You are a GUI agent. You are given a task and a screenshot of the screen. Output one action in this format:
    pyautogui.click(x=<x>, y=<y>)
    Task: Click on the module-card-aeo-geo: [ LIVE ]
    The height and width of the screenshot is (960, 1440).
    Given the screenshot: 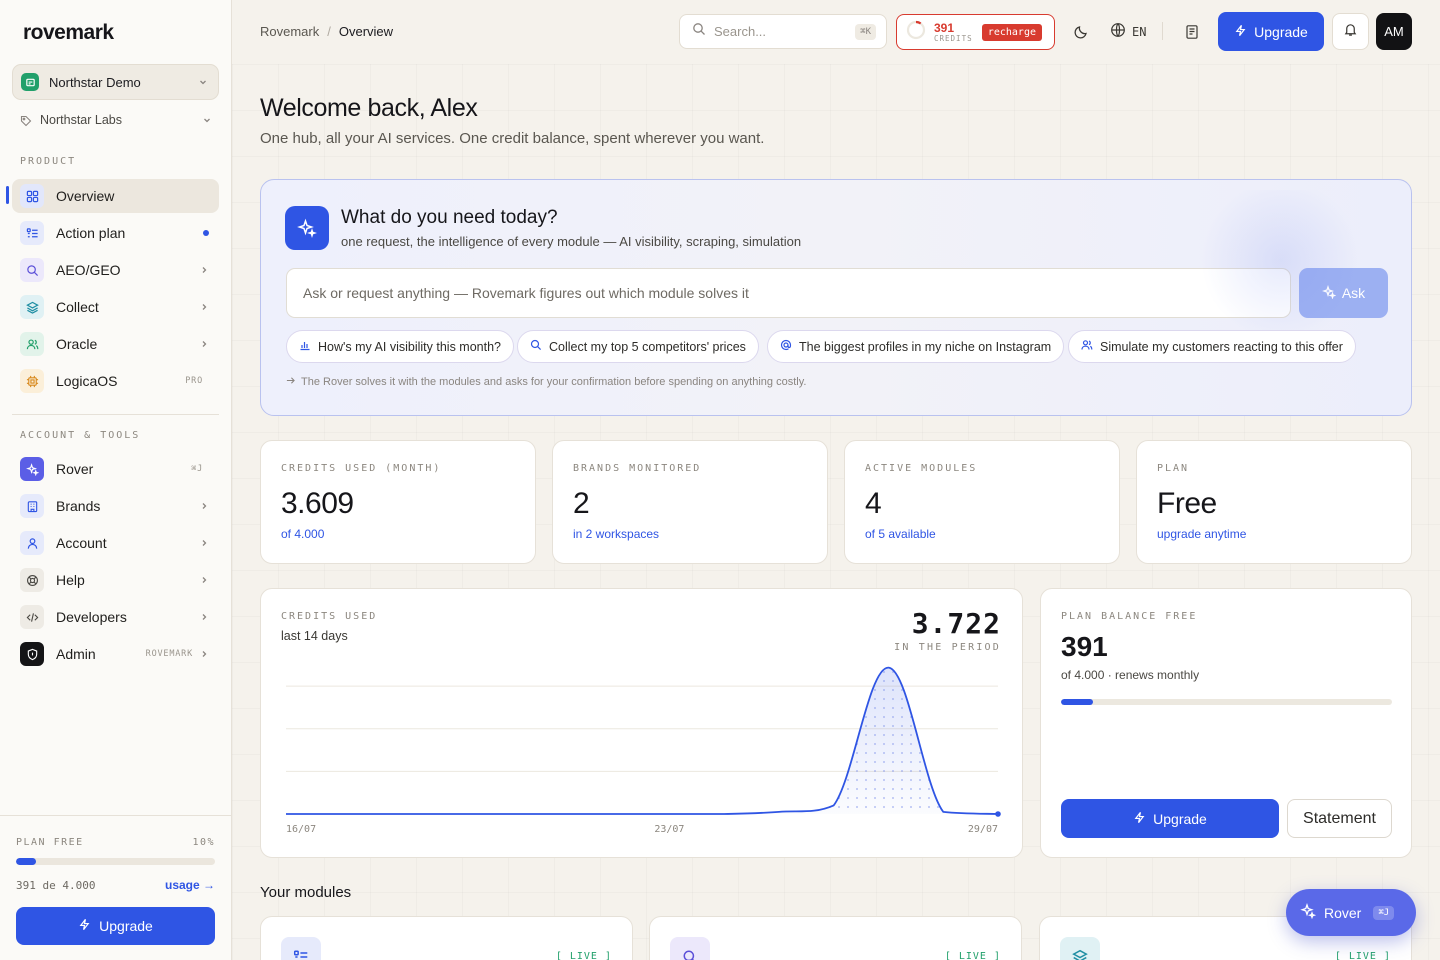 What is the action you would take?
    pyautogui.click(x=835, y=938)
    